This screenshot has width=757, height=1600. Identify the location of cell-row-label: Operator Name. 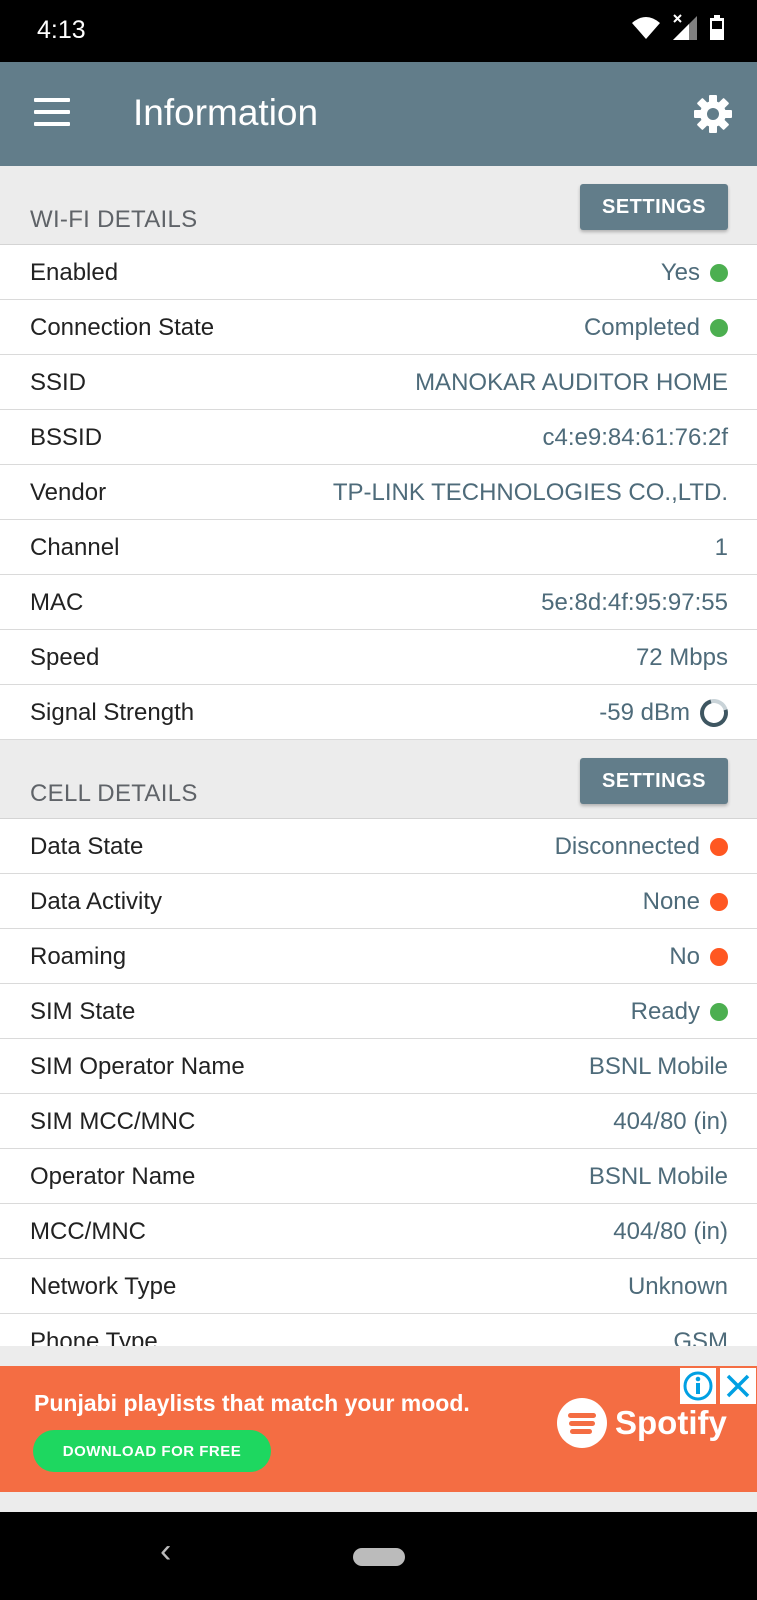
(113, 1176).